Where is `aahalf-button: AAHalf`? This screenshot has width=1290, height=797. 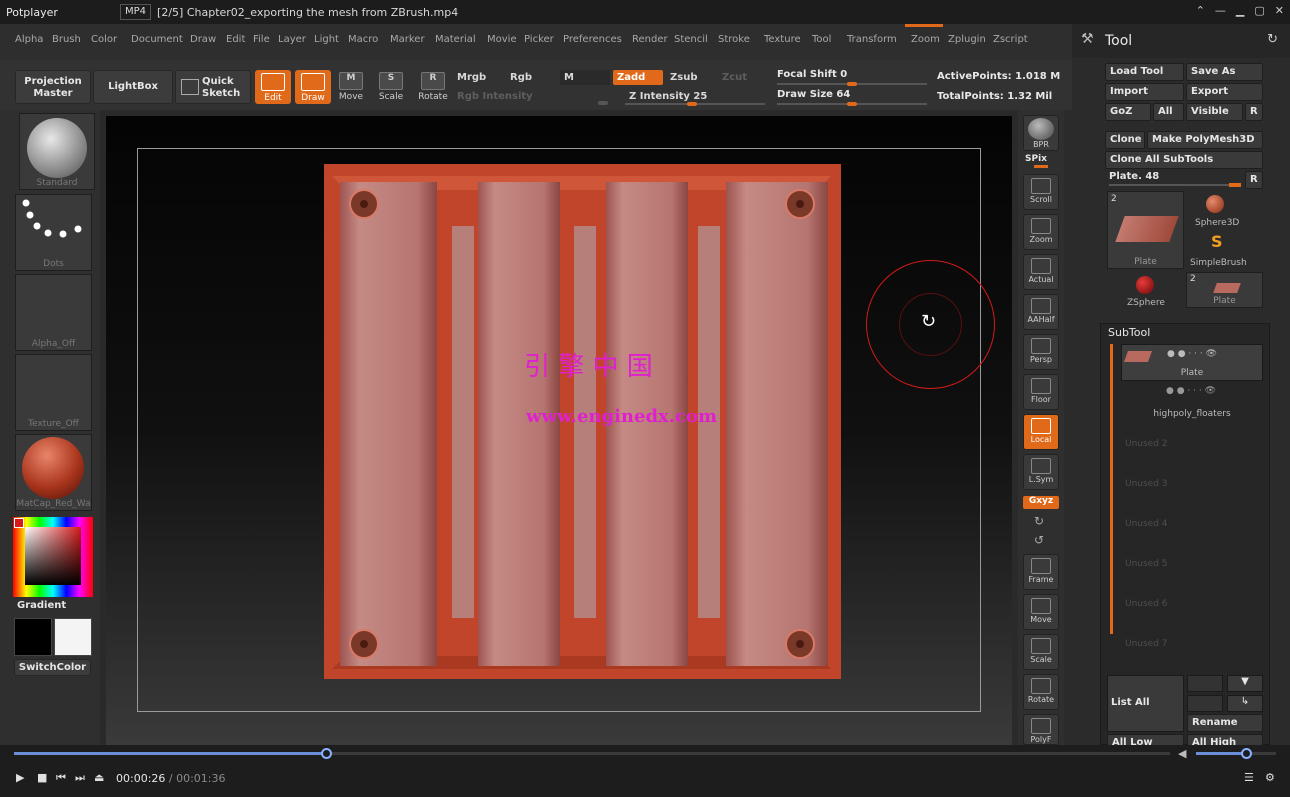
aahalf-button: AAHalf is located at coordinates (1041, 312).